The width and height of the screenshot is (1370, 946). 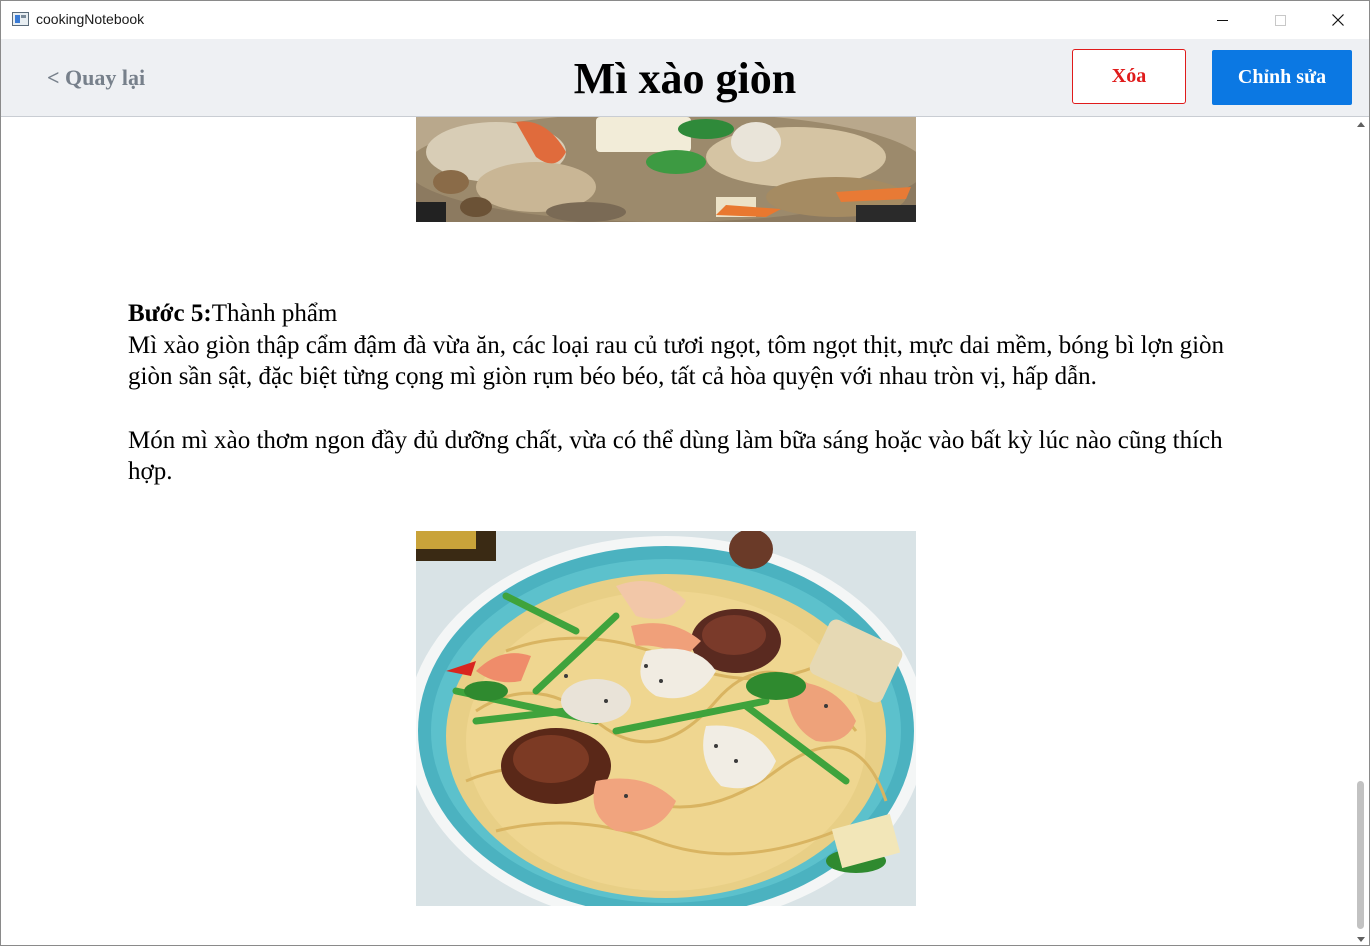 I want to click on delete-button: Xóa, so click(x=1129, y=76).